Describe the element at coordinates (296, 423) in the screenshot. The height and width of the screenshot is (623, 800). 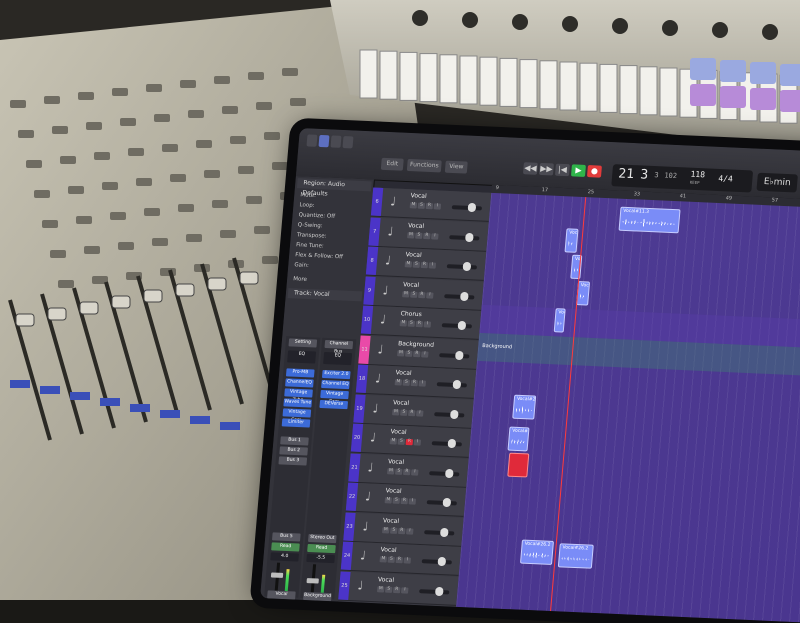
I see `plugin-slot: Limiter` at that location.